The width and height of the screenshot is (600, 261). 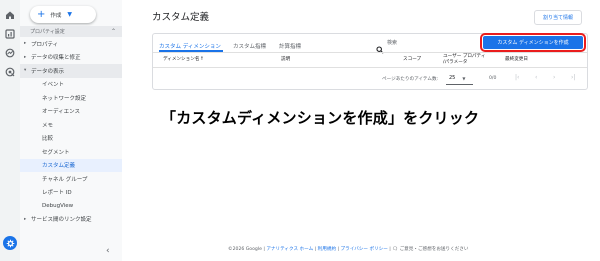 What do you see at coordinates (286, 59) in the screenshot?
I see `column-header-description: 説明` at bounding box center [286, 59].